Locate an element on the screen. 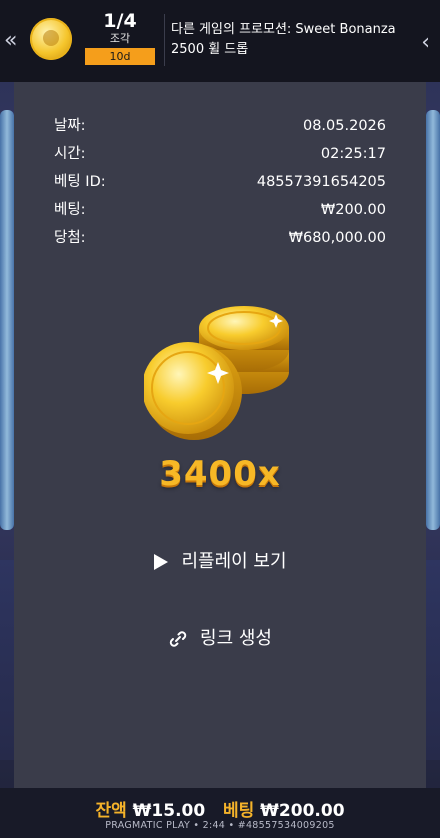  promo-progress: 1/4 조각 10d is located at coordinates (120, 37).